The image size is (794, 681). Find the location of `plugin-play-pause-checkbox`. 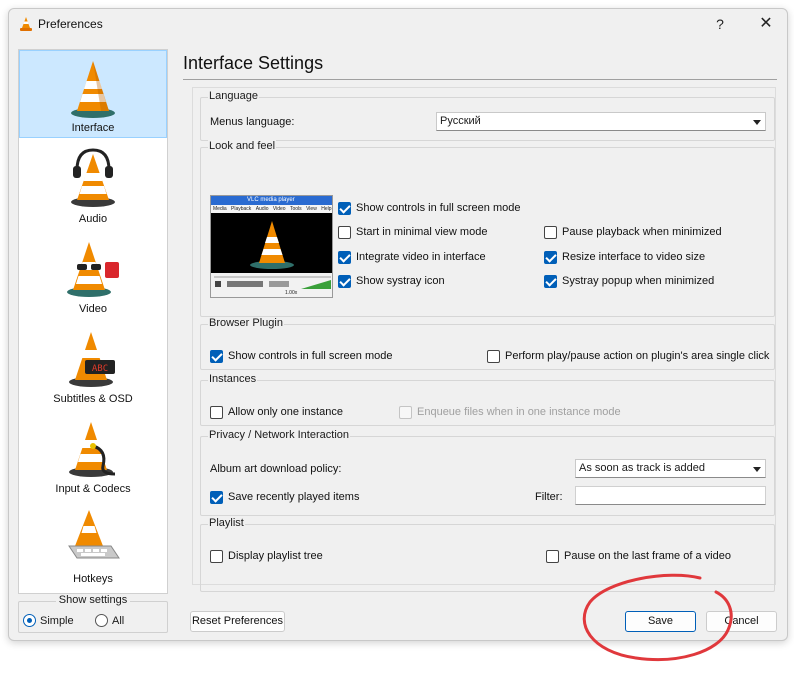

plugin-play-pause-checkbox is located at coordinates (493, 356).